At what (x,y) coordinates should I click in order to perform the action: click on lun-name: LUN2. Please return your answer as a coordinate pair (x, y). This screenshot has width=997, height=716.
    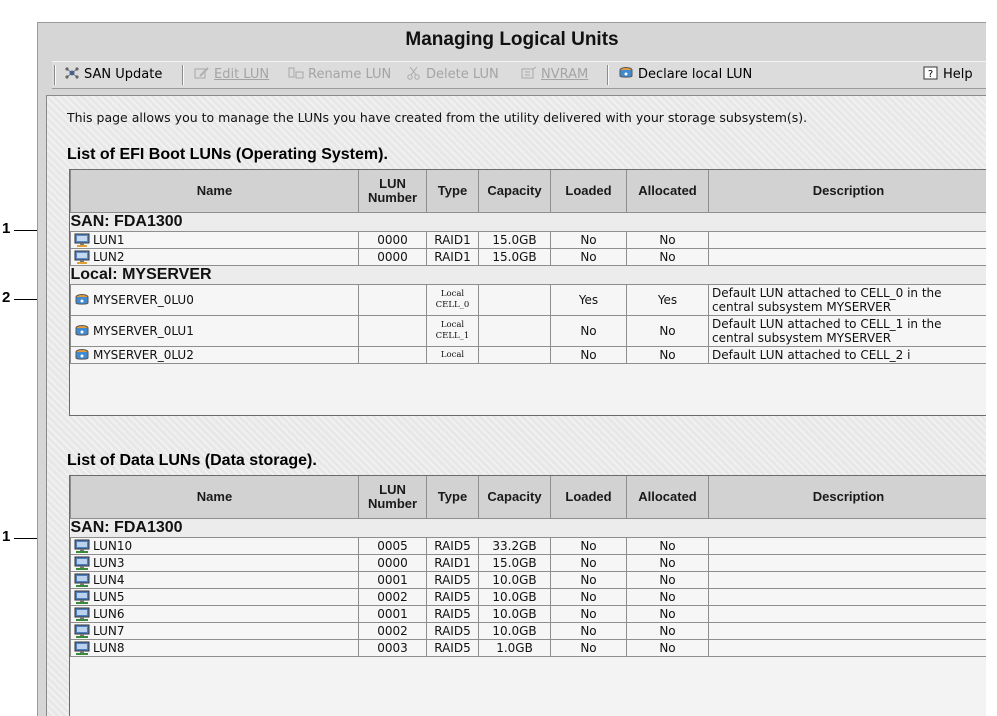
    Looking at the image, I should click on (109, 257).